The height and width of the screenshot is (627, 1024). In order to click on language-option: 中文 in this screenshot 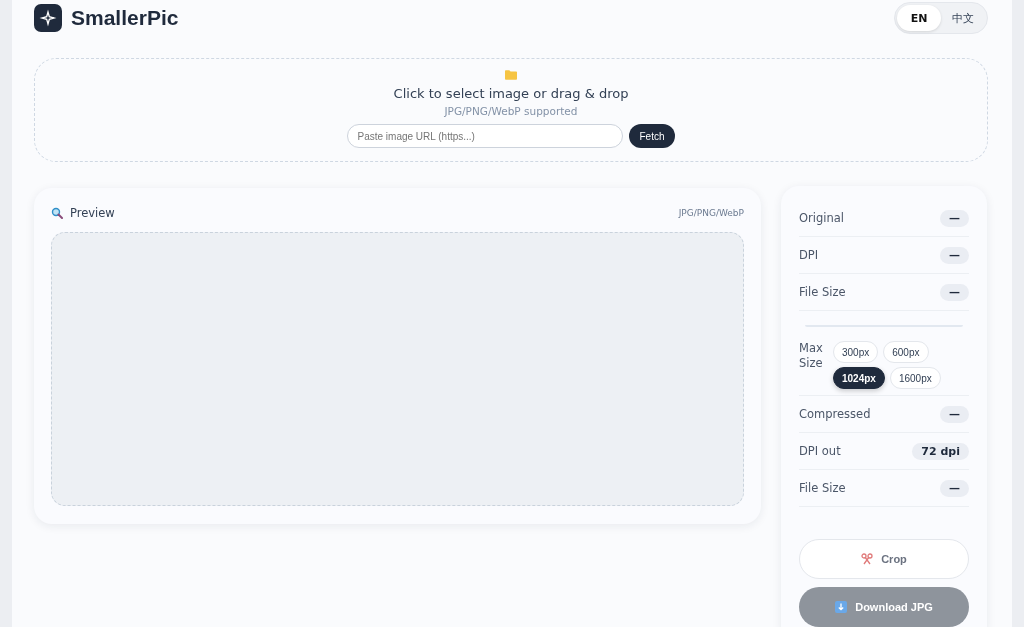, I will do `click(963, 18)`.